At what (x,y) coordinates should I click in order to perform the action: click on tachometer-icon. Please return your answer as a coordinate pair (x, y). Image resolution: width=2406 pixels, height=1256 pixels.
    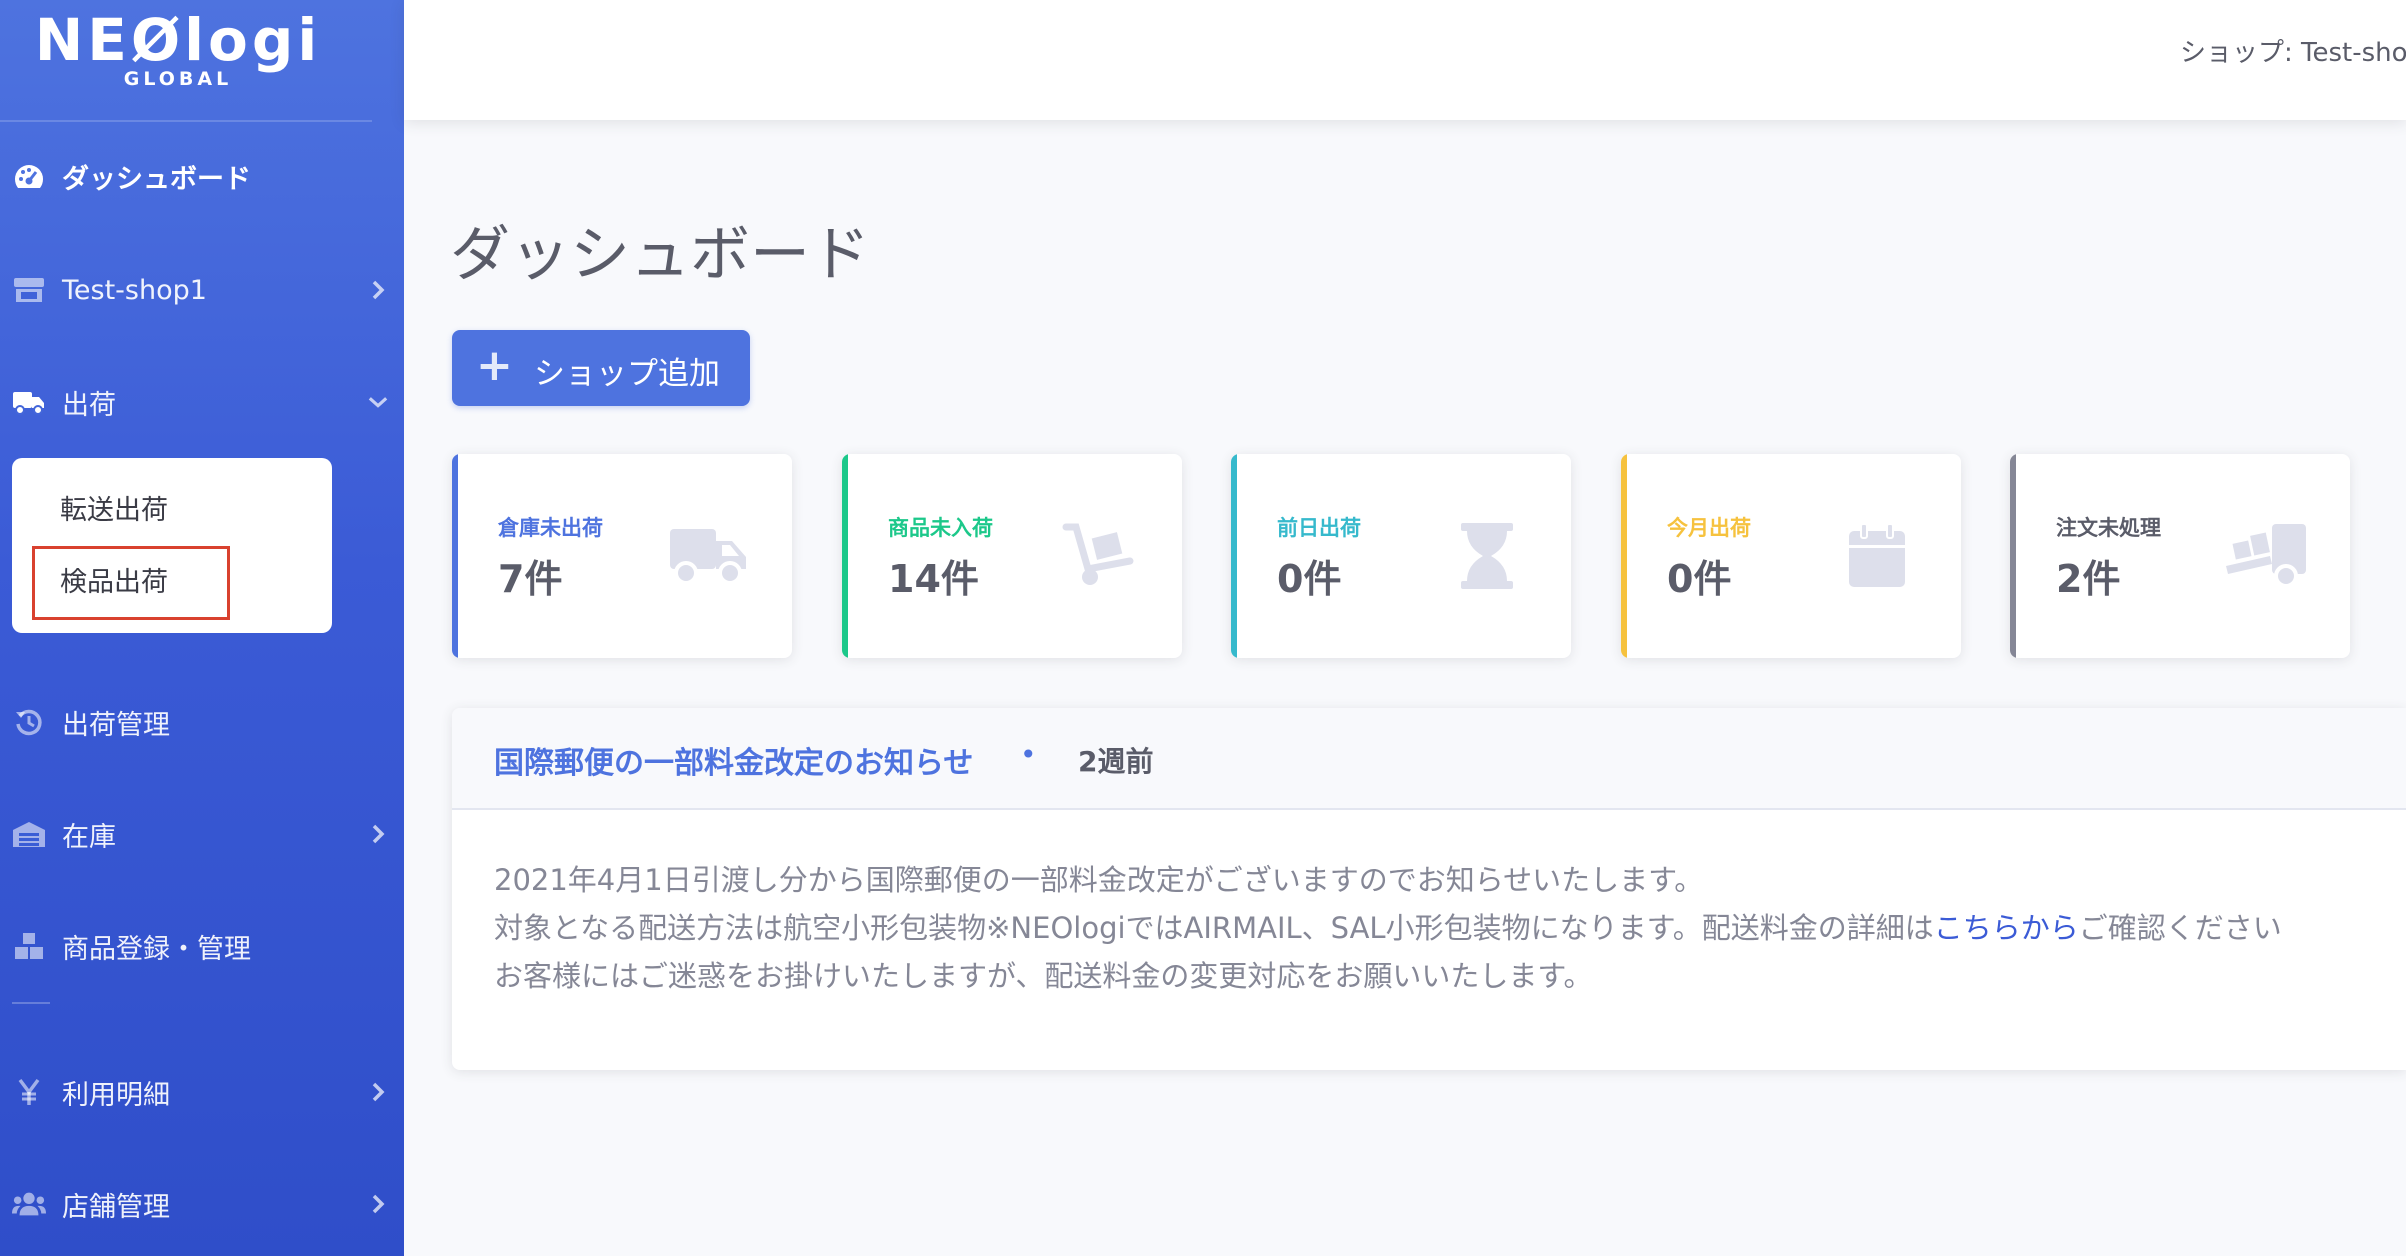
    Looking at the image, I should click on (29, 176).